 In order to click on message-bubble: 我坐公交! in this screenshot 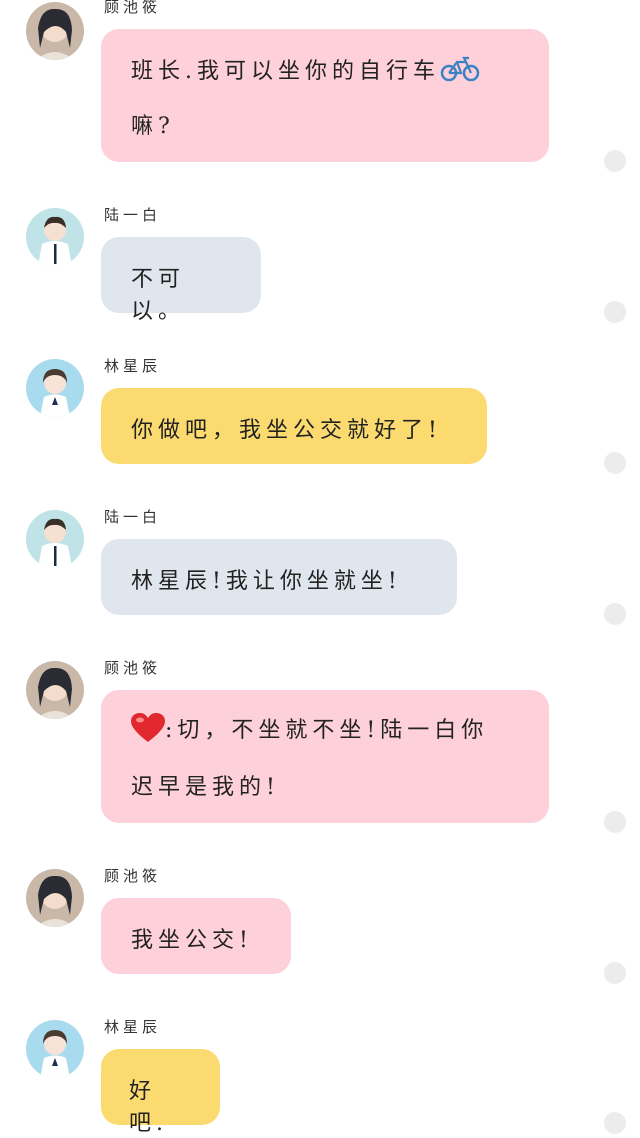, I will do `click(196, 936)`.